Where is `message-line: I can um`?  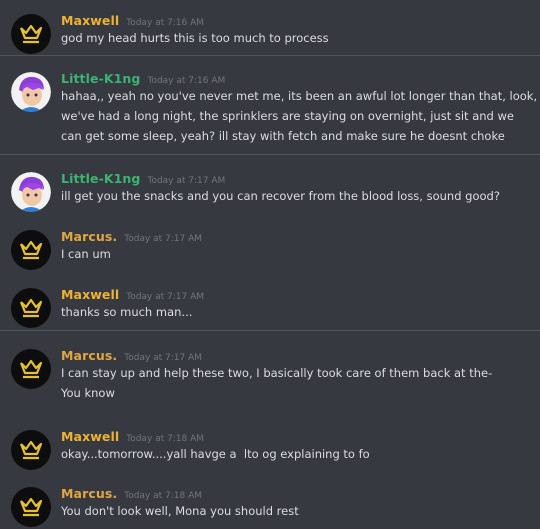 message-line: I can um is located at coordinates (86, 254).